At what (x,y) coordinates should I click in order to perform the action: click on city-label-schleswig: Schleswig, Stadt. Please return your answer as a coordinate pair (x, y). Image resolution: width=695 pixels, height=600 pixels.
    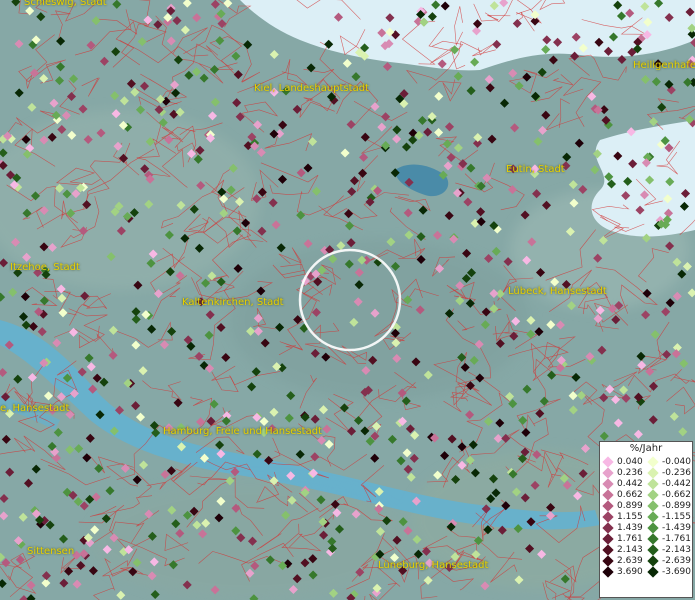
    Looking at the image, I should click on (65, 4).